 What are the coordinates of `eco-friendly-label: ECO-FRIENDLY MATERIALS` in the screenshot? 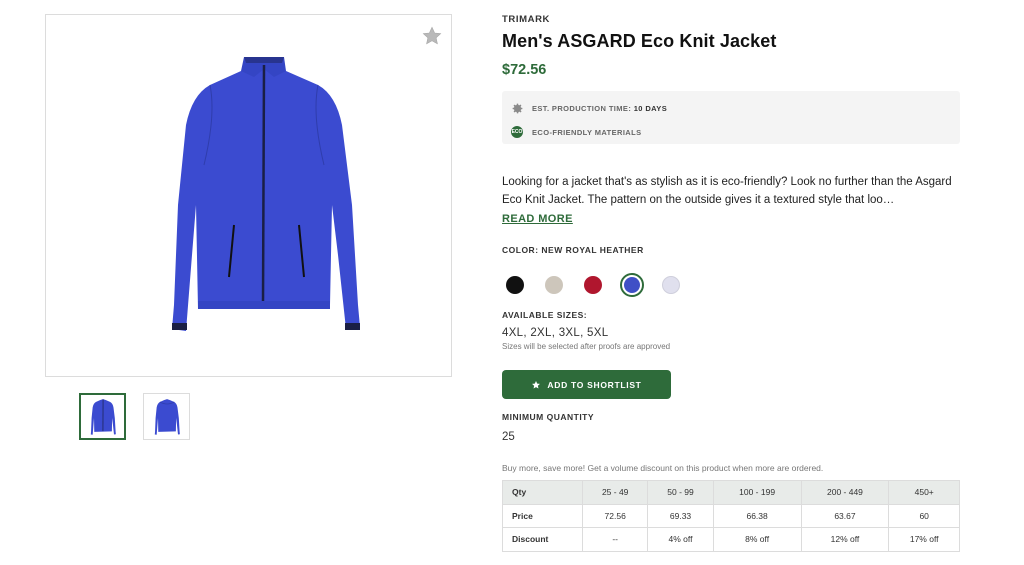 It's located at (587, 132).